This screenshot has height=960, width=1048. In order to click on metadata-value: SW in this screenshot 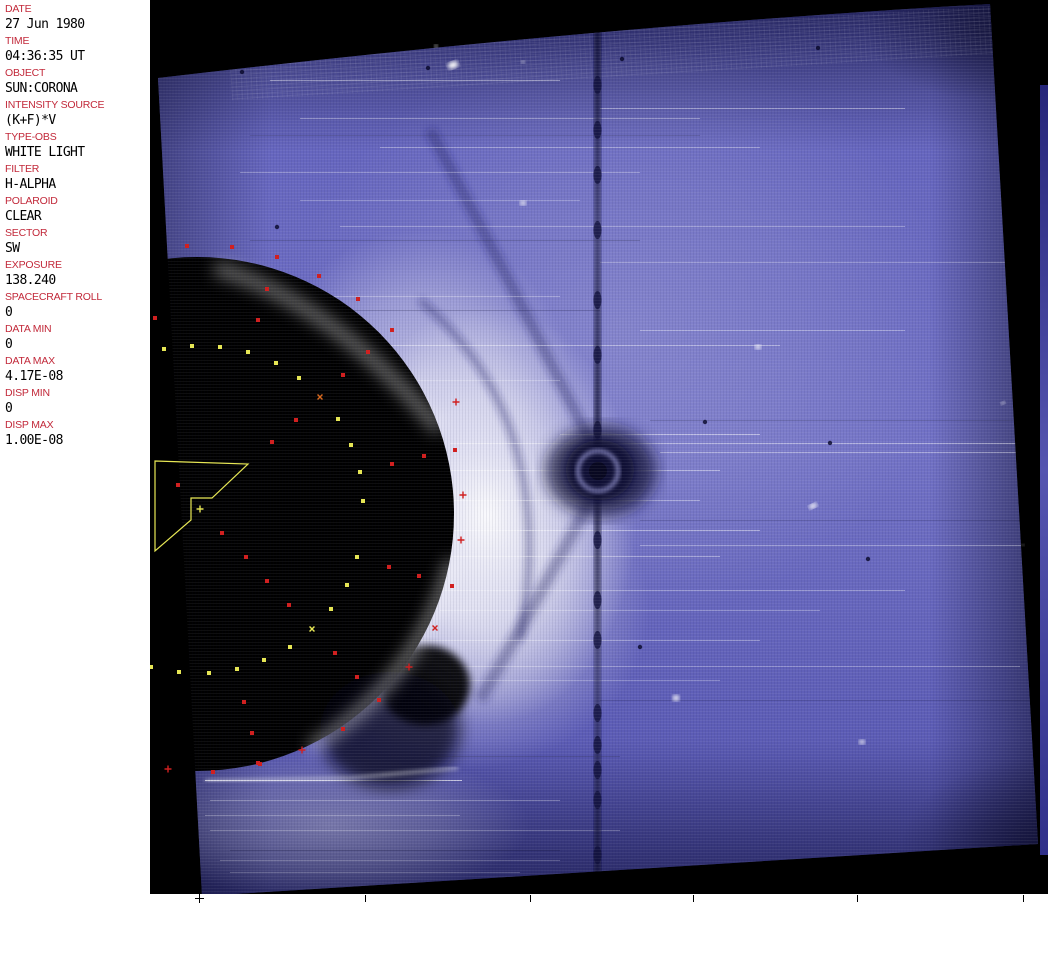, I will do `click(12, 248)`.